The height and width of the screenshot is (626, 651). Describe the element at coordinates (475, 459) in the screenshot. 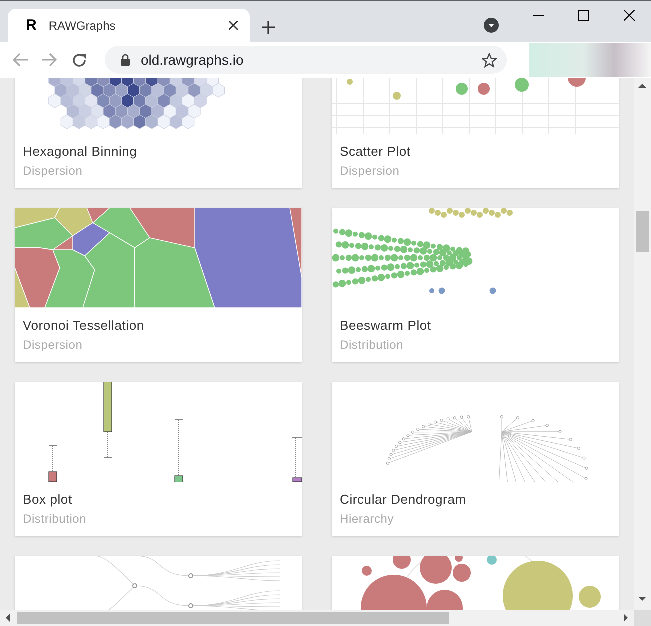

I see `chart-card: Circular Dendrogram Hierarchy` at that location.